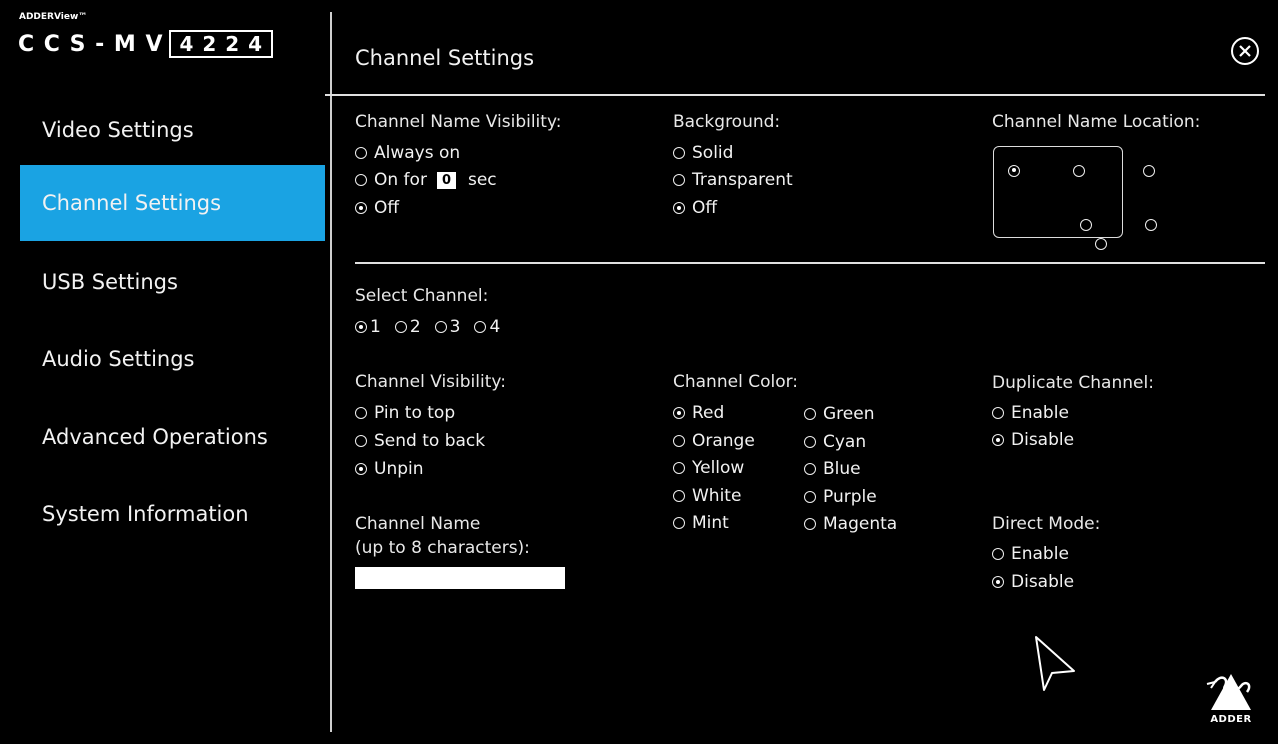 This screenshot has width=1278, height=744. What do you see at coordinates (172, 282) in the screenshot?
I see `sidebar-item-usb-settings: USB Settings` at bounding box center [172, 282].